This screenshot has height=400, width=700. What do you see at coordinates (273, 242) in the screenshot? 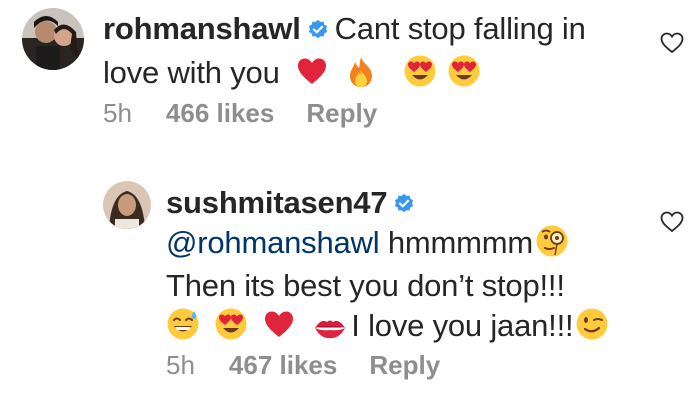
I see `comment-2-mention-link: @rohmanshawl` at bounding box center [273, 242].